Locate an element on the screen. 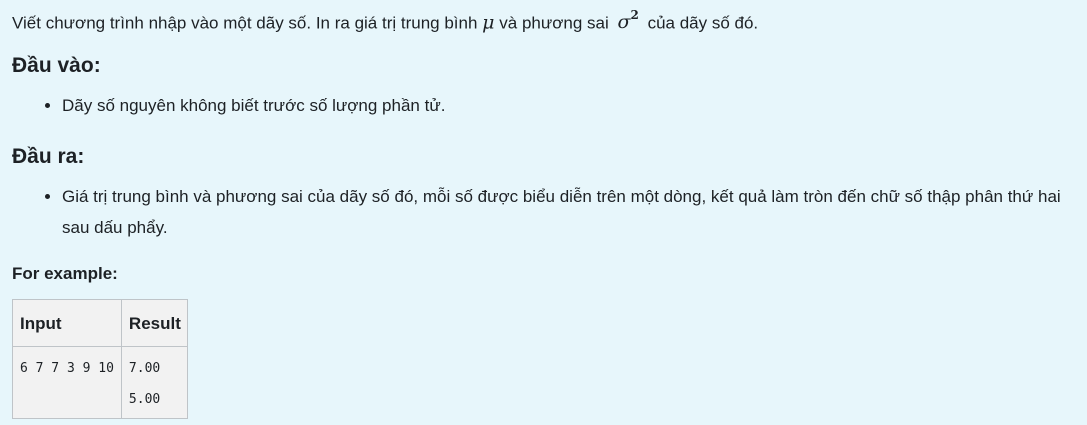 The image size is (1087, 425). sigma-exponent: 2 is located at coordinates (634, 15).